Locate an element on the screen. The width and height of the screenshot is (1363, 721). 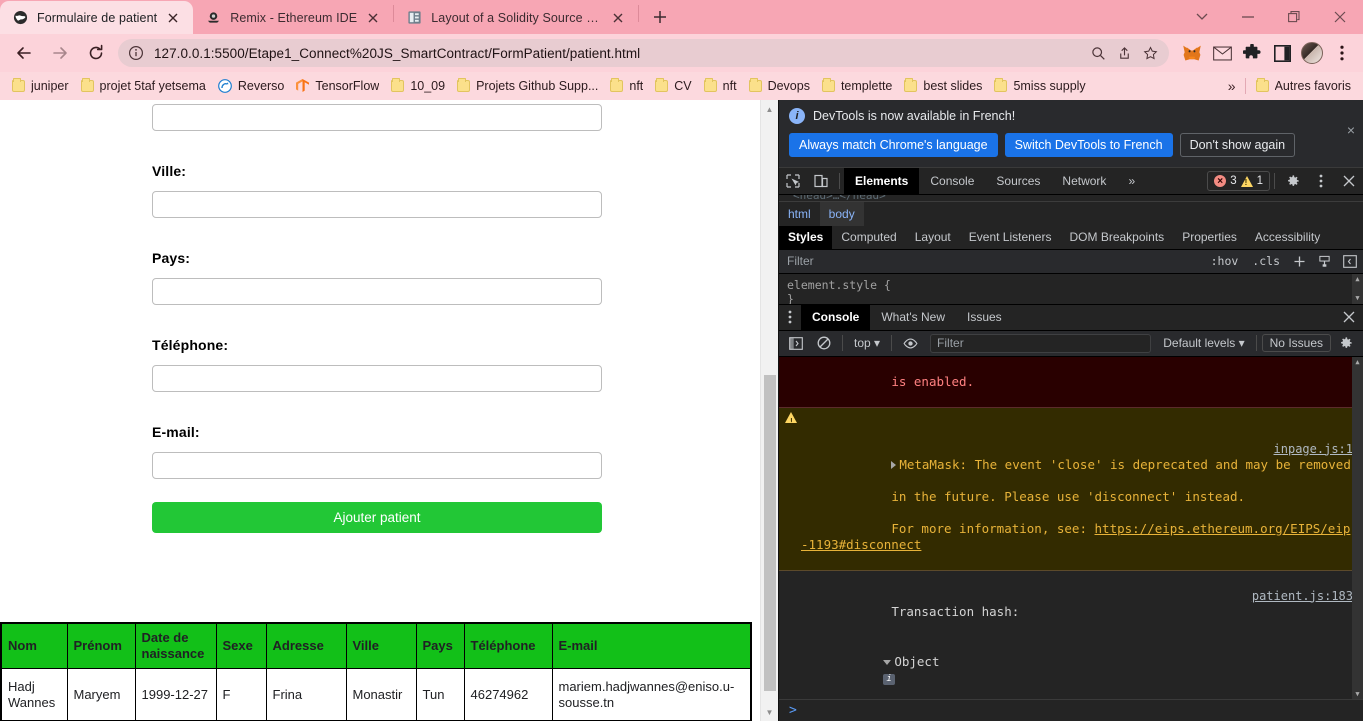
bookmark-item: CV is located at coordinates (673, 86).